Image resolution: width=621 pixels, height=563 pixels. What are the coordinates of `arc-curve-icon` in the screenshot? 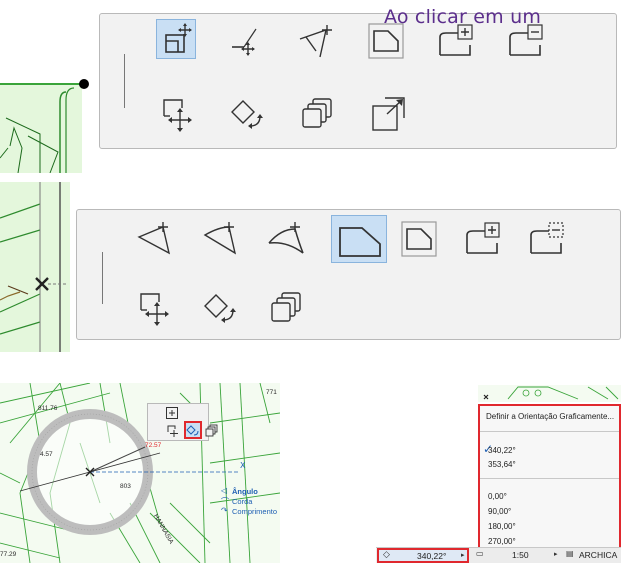 It's located at (286, 238).